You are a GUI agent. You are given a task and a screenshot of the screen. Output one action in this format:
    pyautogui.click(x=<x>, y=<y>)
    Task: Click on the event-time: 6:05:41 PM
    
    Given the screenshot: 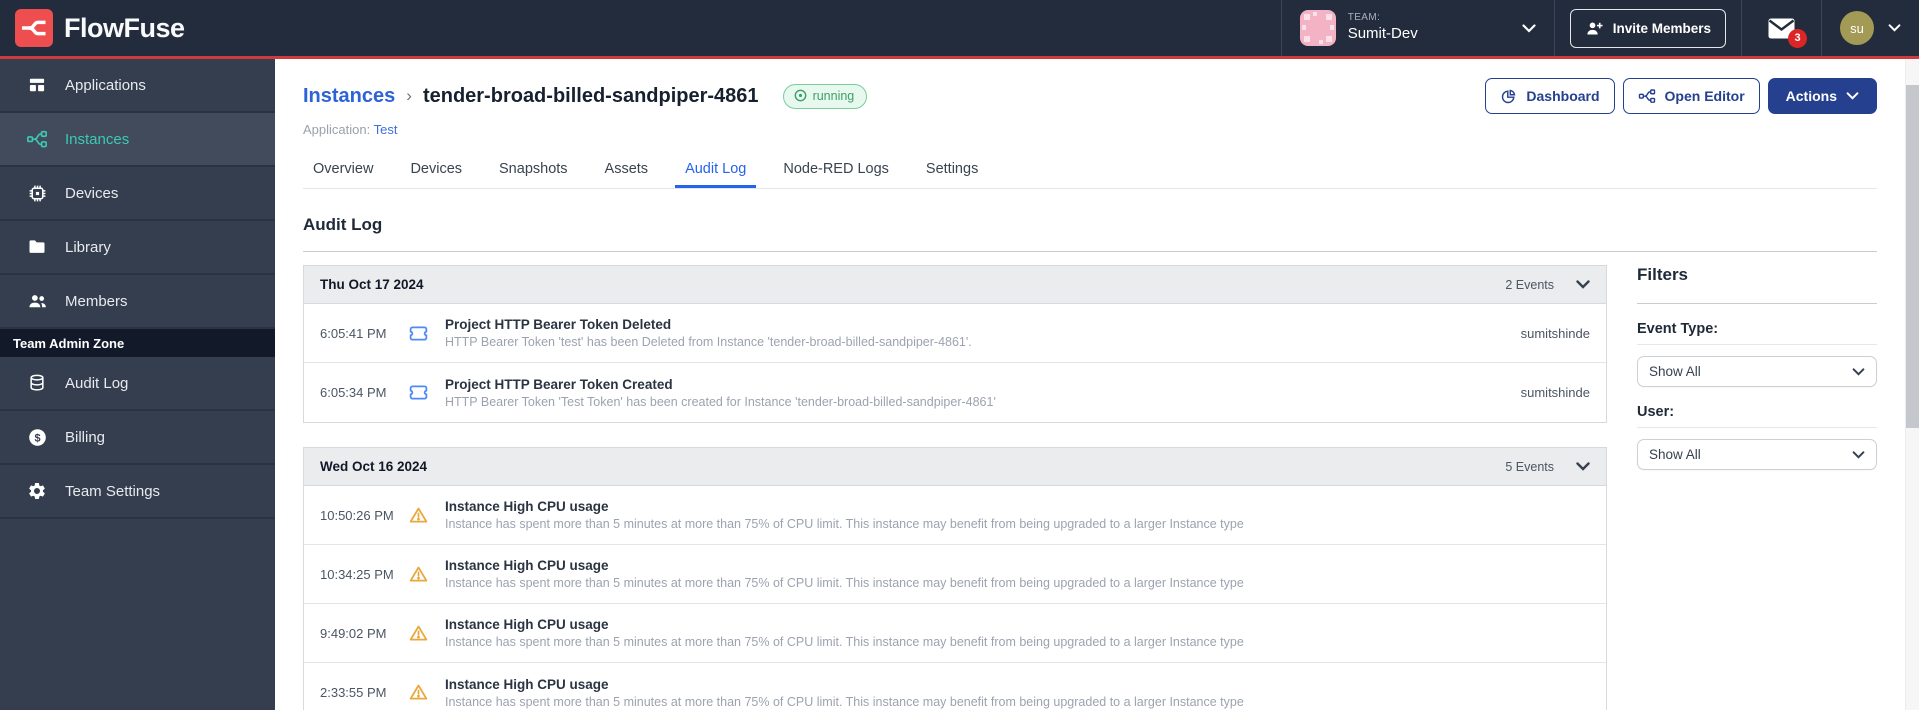 What is the action you would take?
    pyautogui.click(x=353, y=333)
    